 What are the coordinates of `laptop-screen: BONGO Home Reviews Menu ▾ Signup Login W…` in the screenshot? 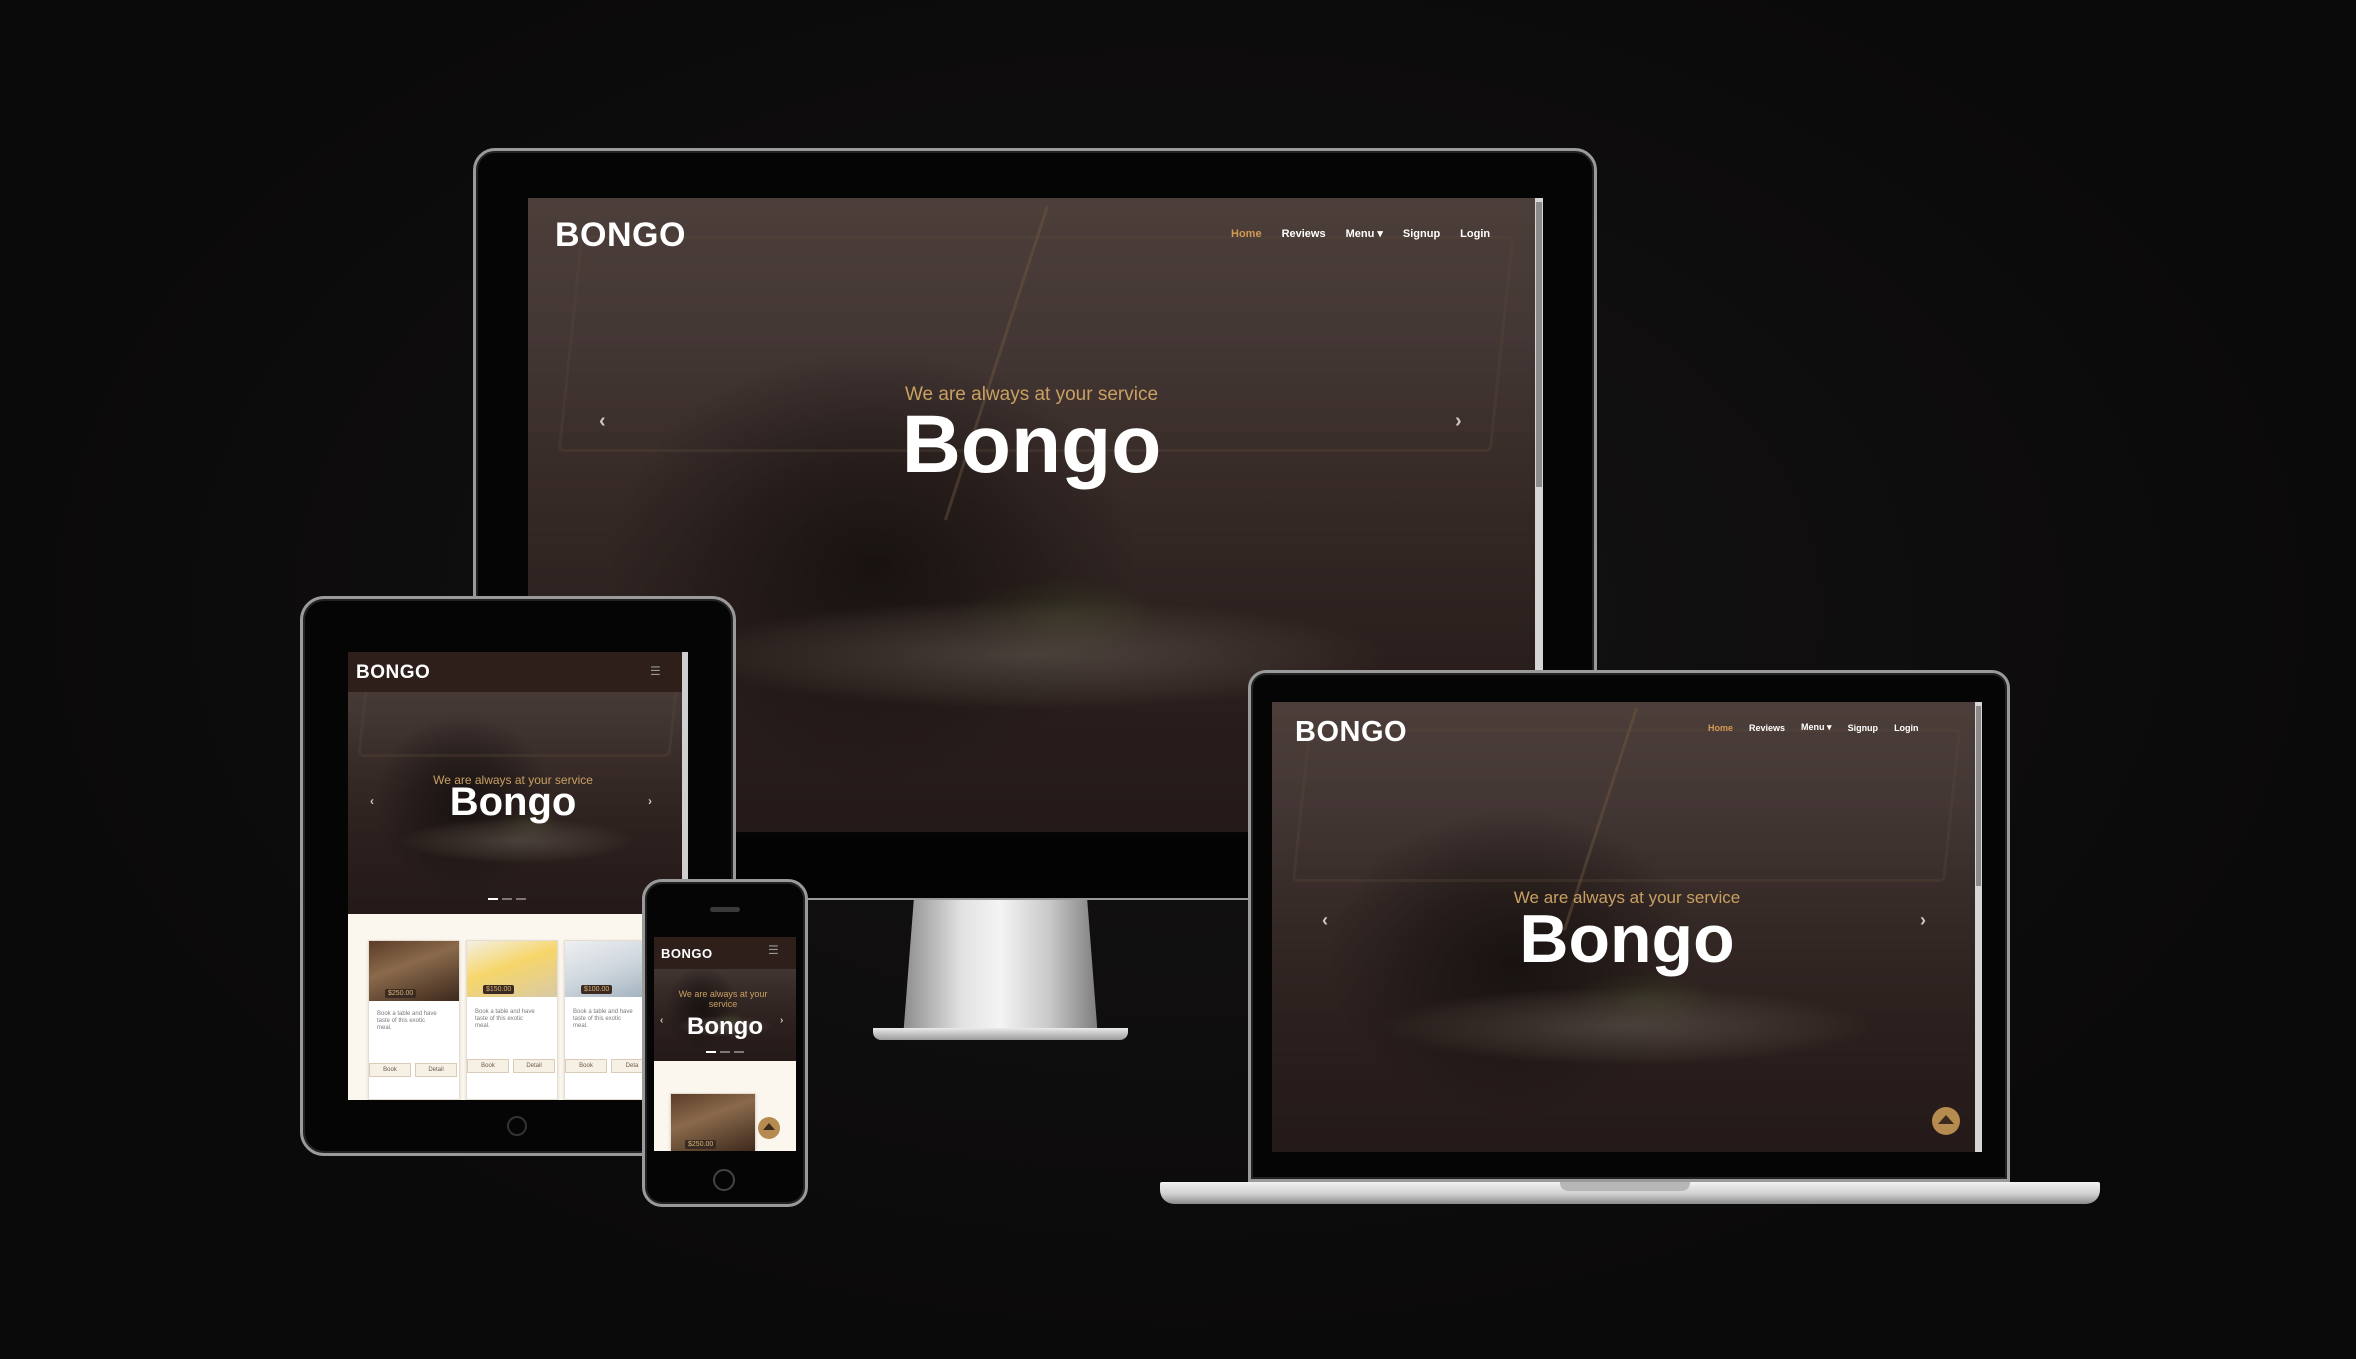 It's located at (1627, 927).